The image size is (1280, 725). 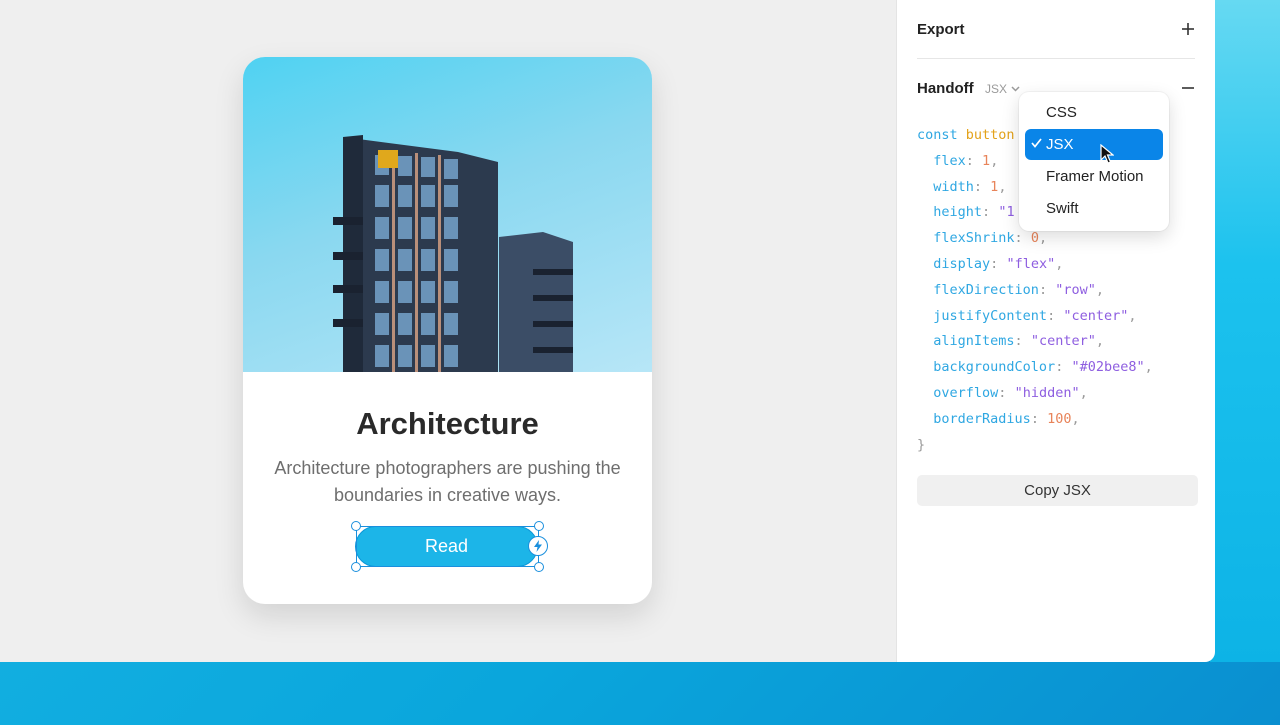 I want to click on resize-handle-top-left, so click(x=356, y=526).